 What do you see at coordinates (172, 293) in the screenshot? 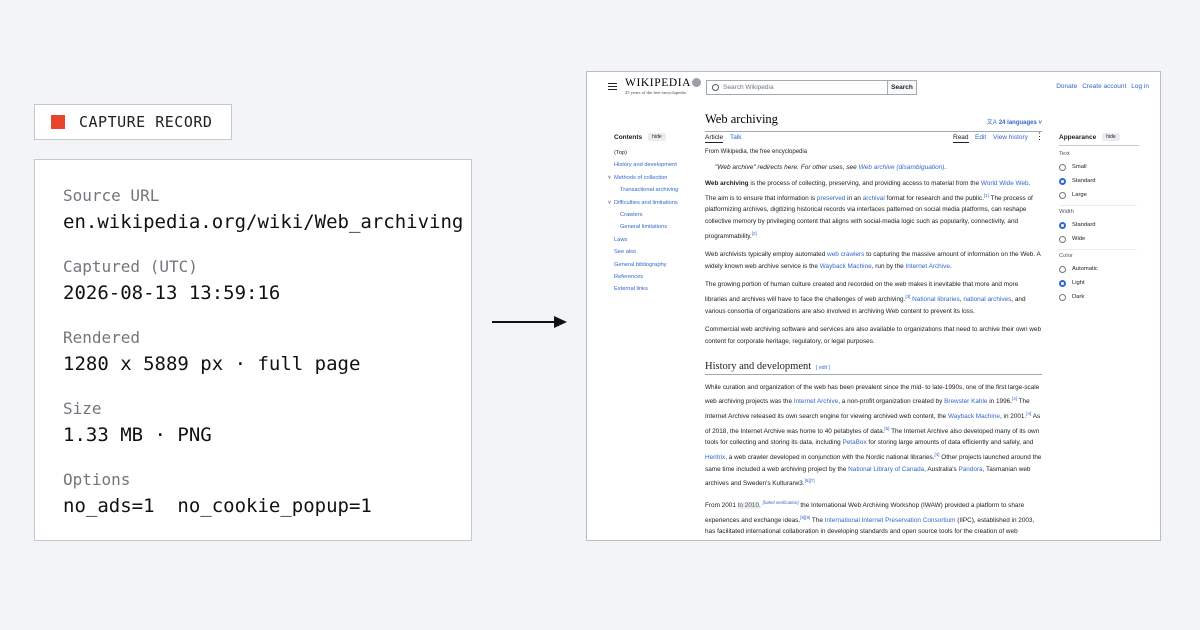
I see `meta-value: 2026-08-13 13:59:16` at bounding box center [172, 293].